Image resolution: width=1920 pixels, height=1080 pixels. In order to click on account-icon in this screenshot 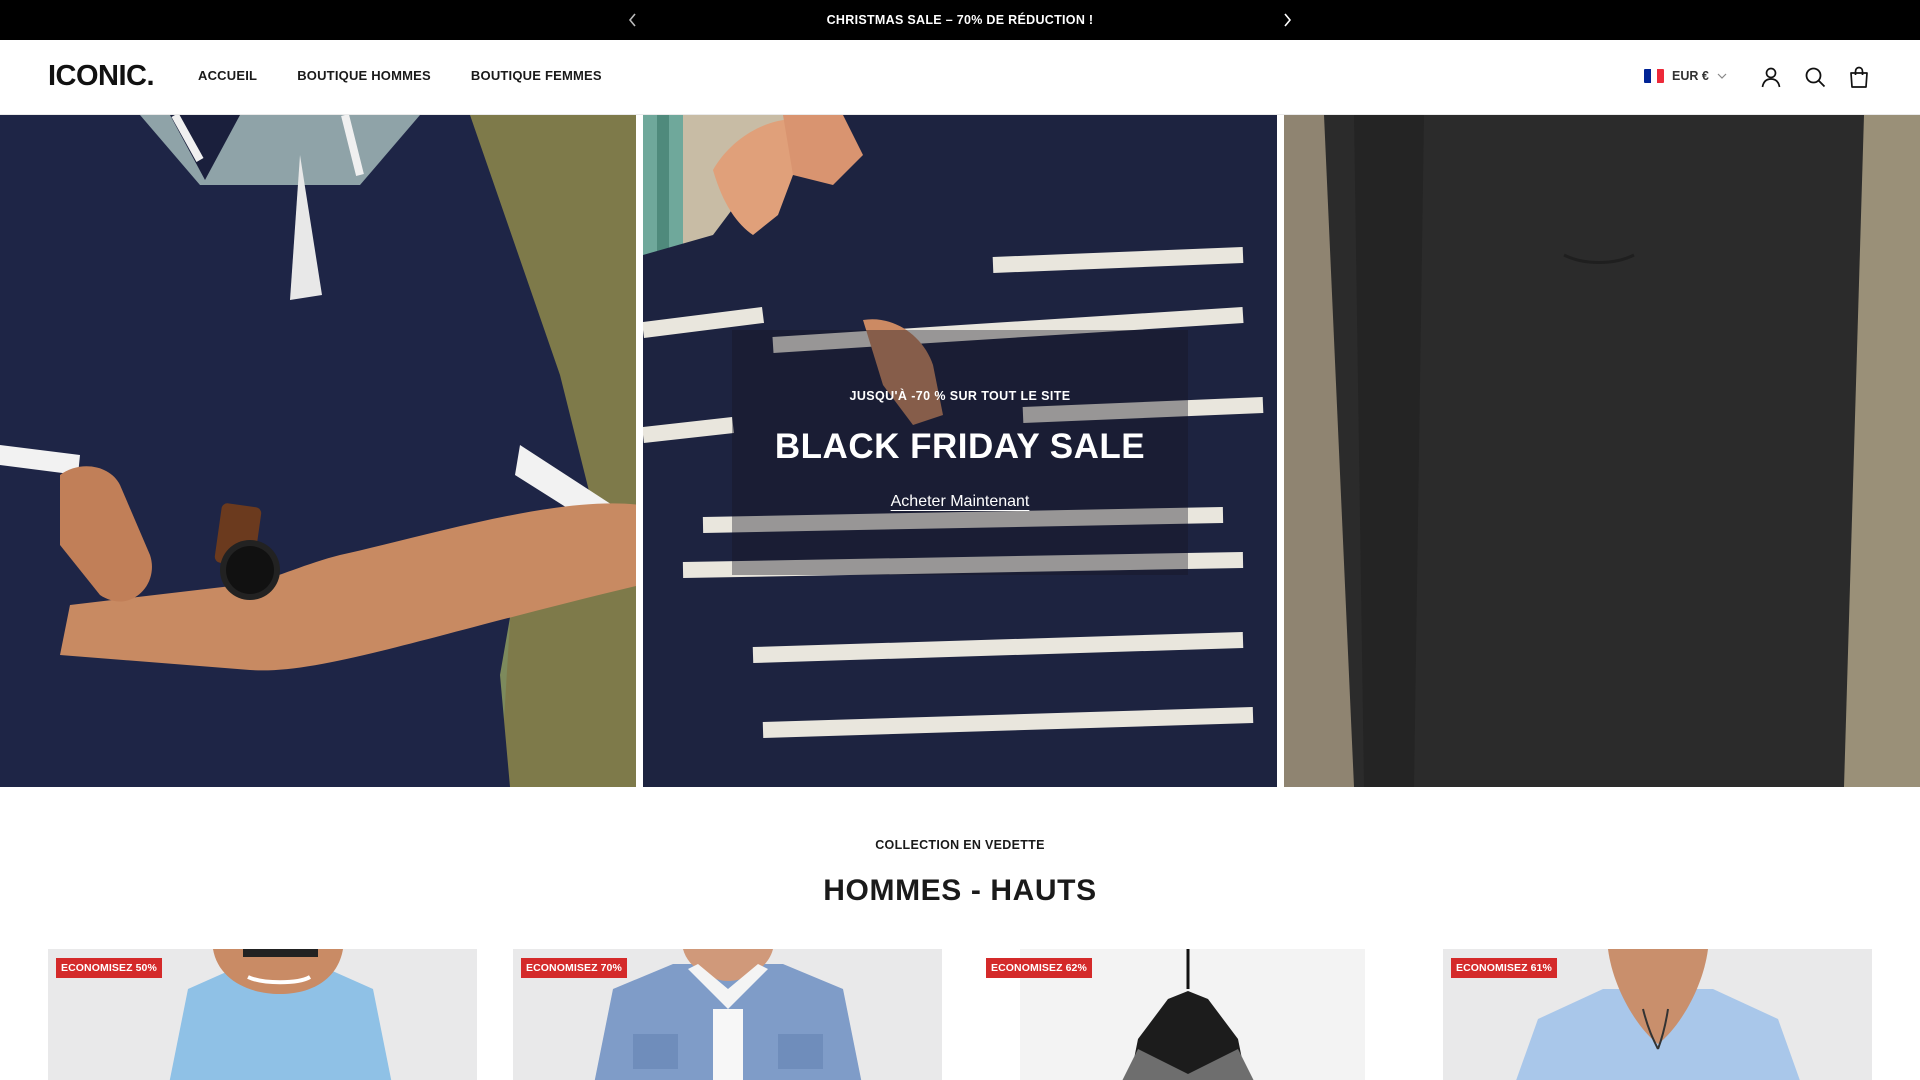, I will do `click(1771, 77)`.